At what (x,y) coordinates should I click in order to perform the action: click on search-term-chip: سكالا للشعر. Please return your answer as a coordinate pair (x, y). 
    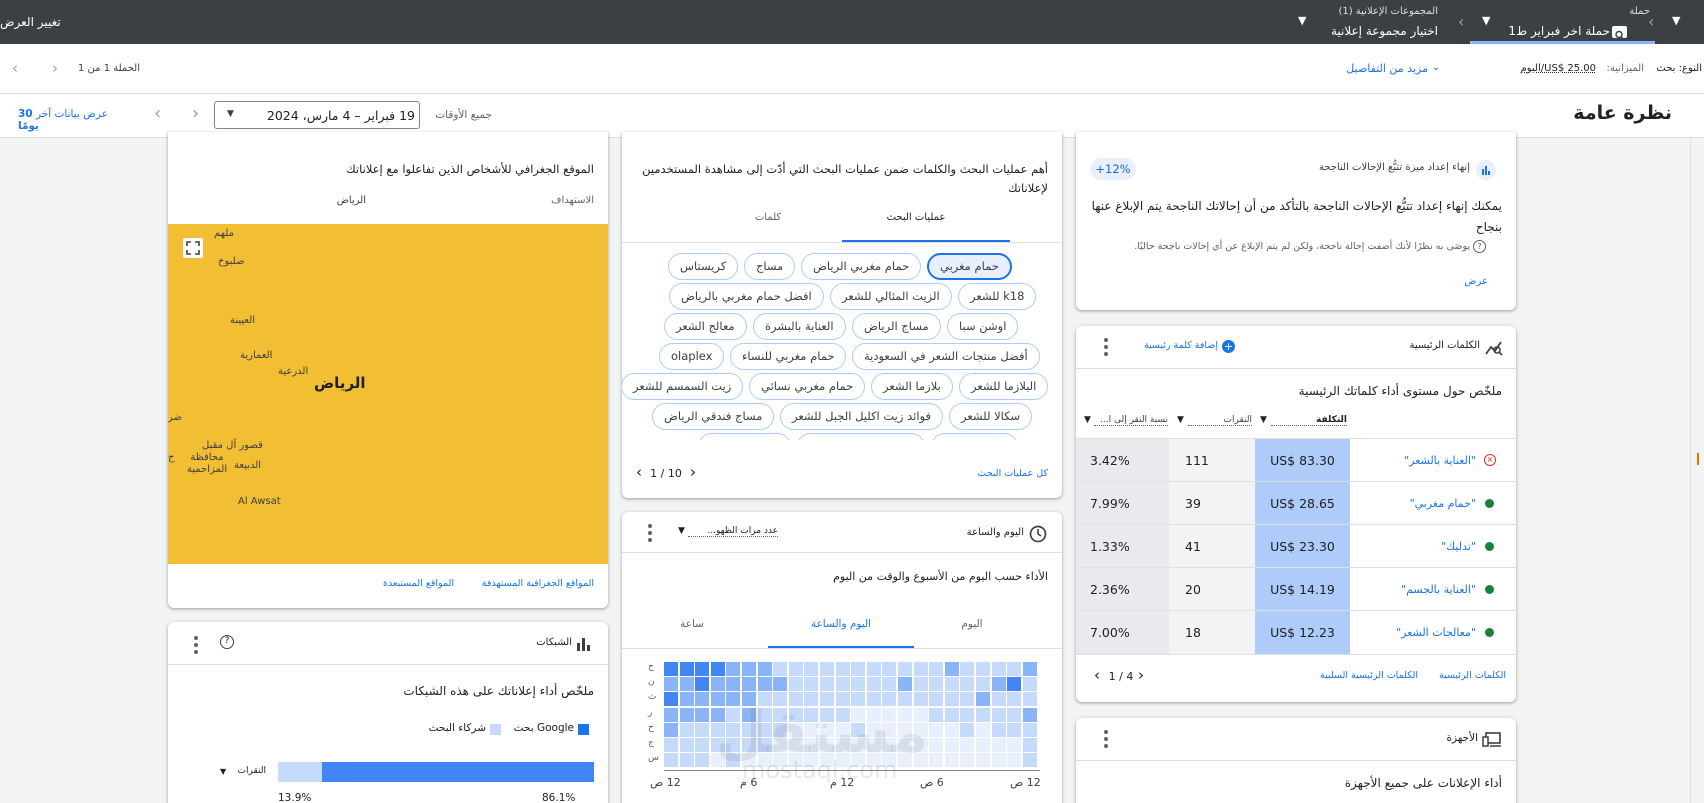
    Looking at the image, I should click on (991, 416).